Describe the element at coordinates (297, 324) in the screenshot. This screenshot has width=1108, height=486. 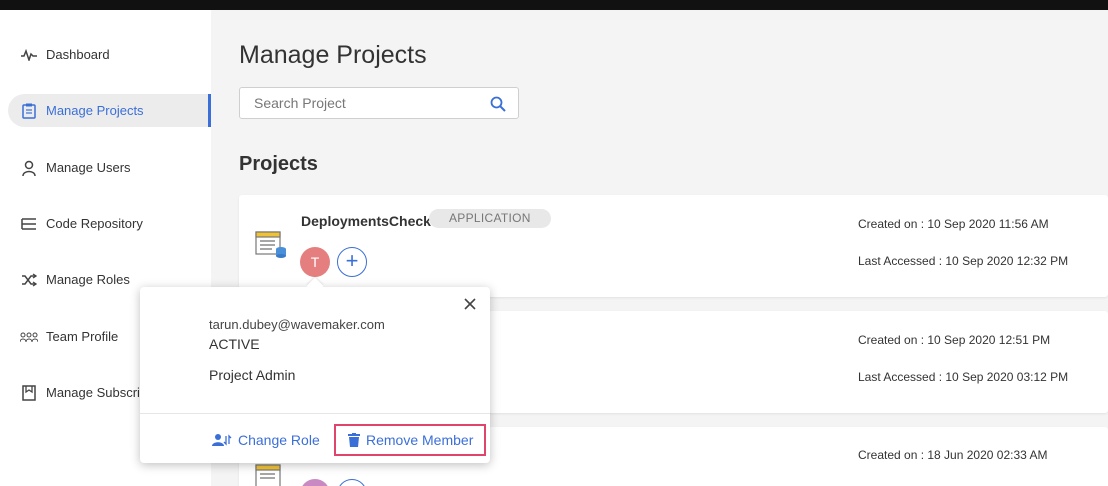
I see `member-email: tarun.dubey@wavemaker.com` at that location.